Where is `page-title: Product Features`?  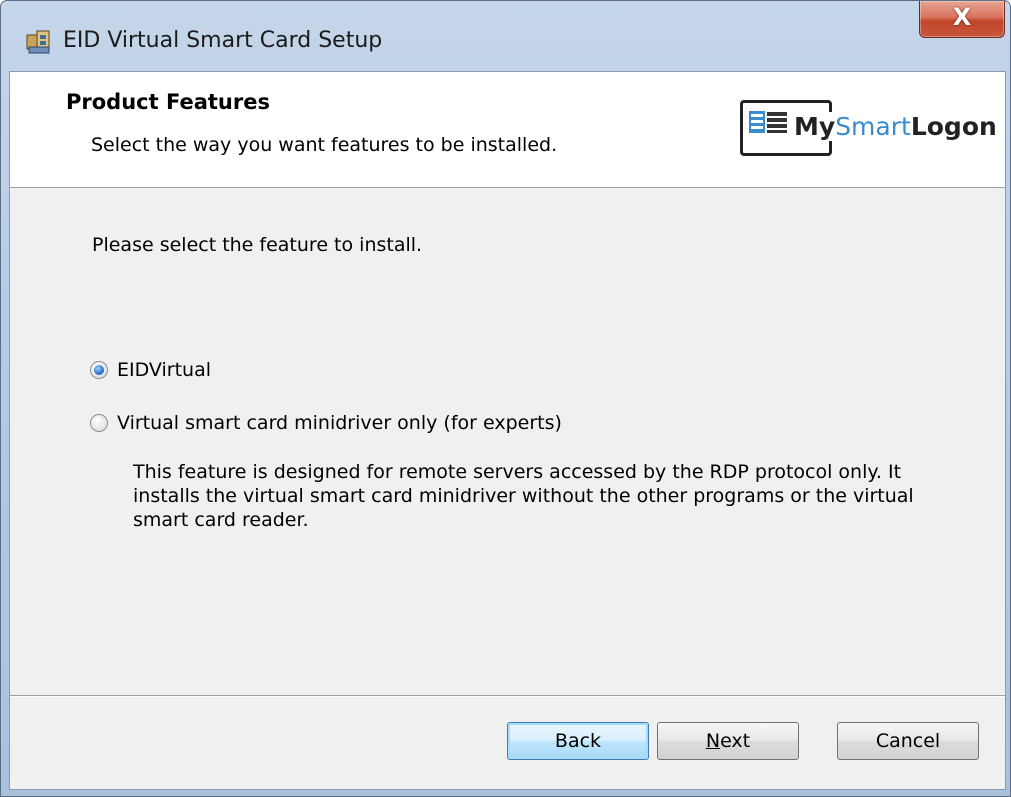 page-title: Product Features is located at coordinates (168, 102).